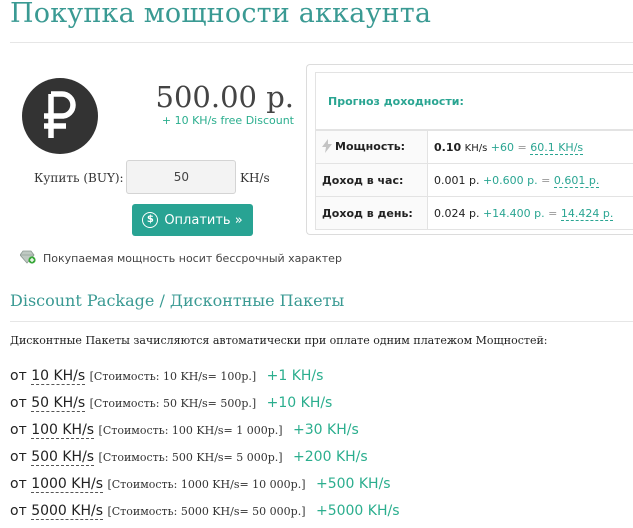  I want to click on coin-icon: $, so click(150, 220).